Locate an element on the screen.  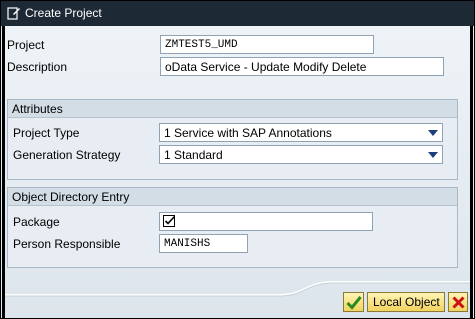
local-object-button: Local Object is located at coordinates (406, 302).